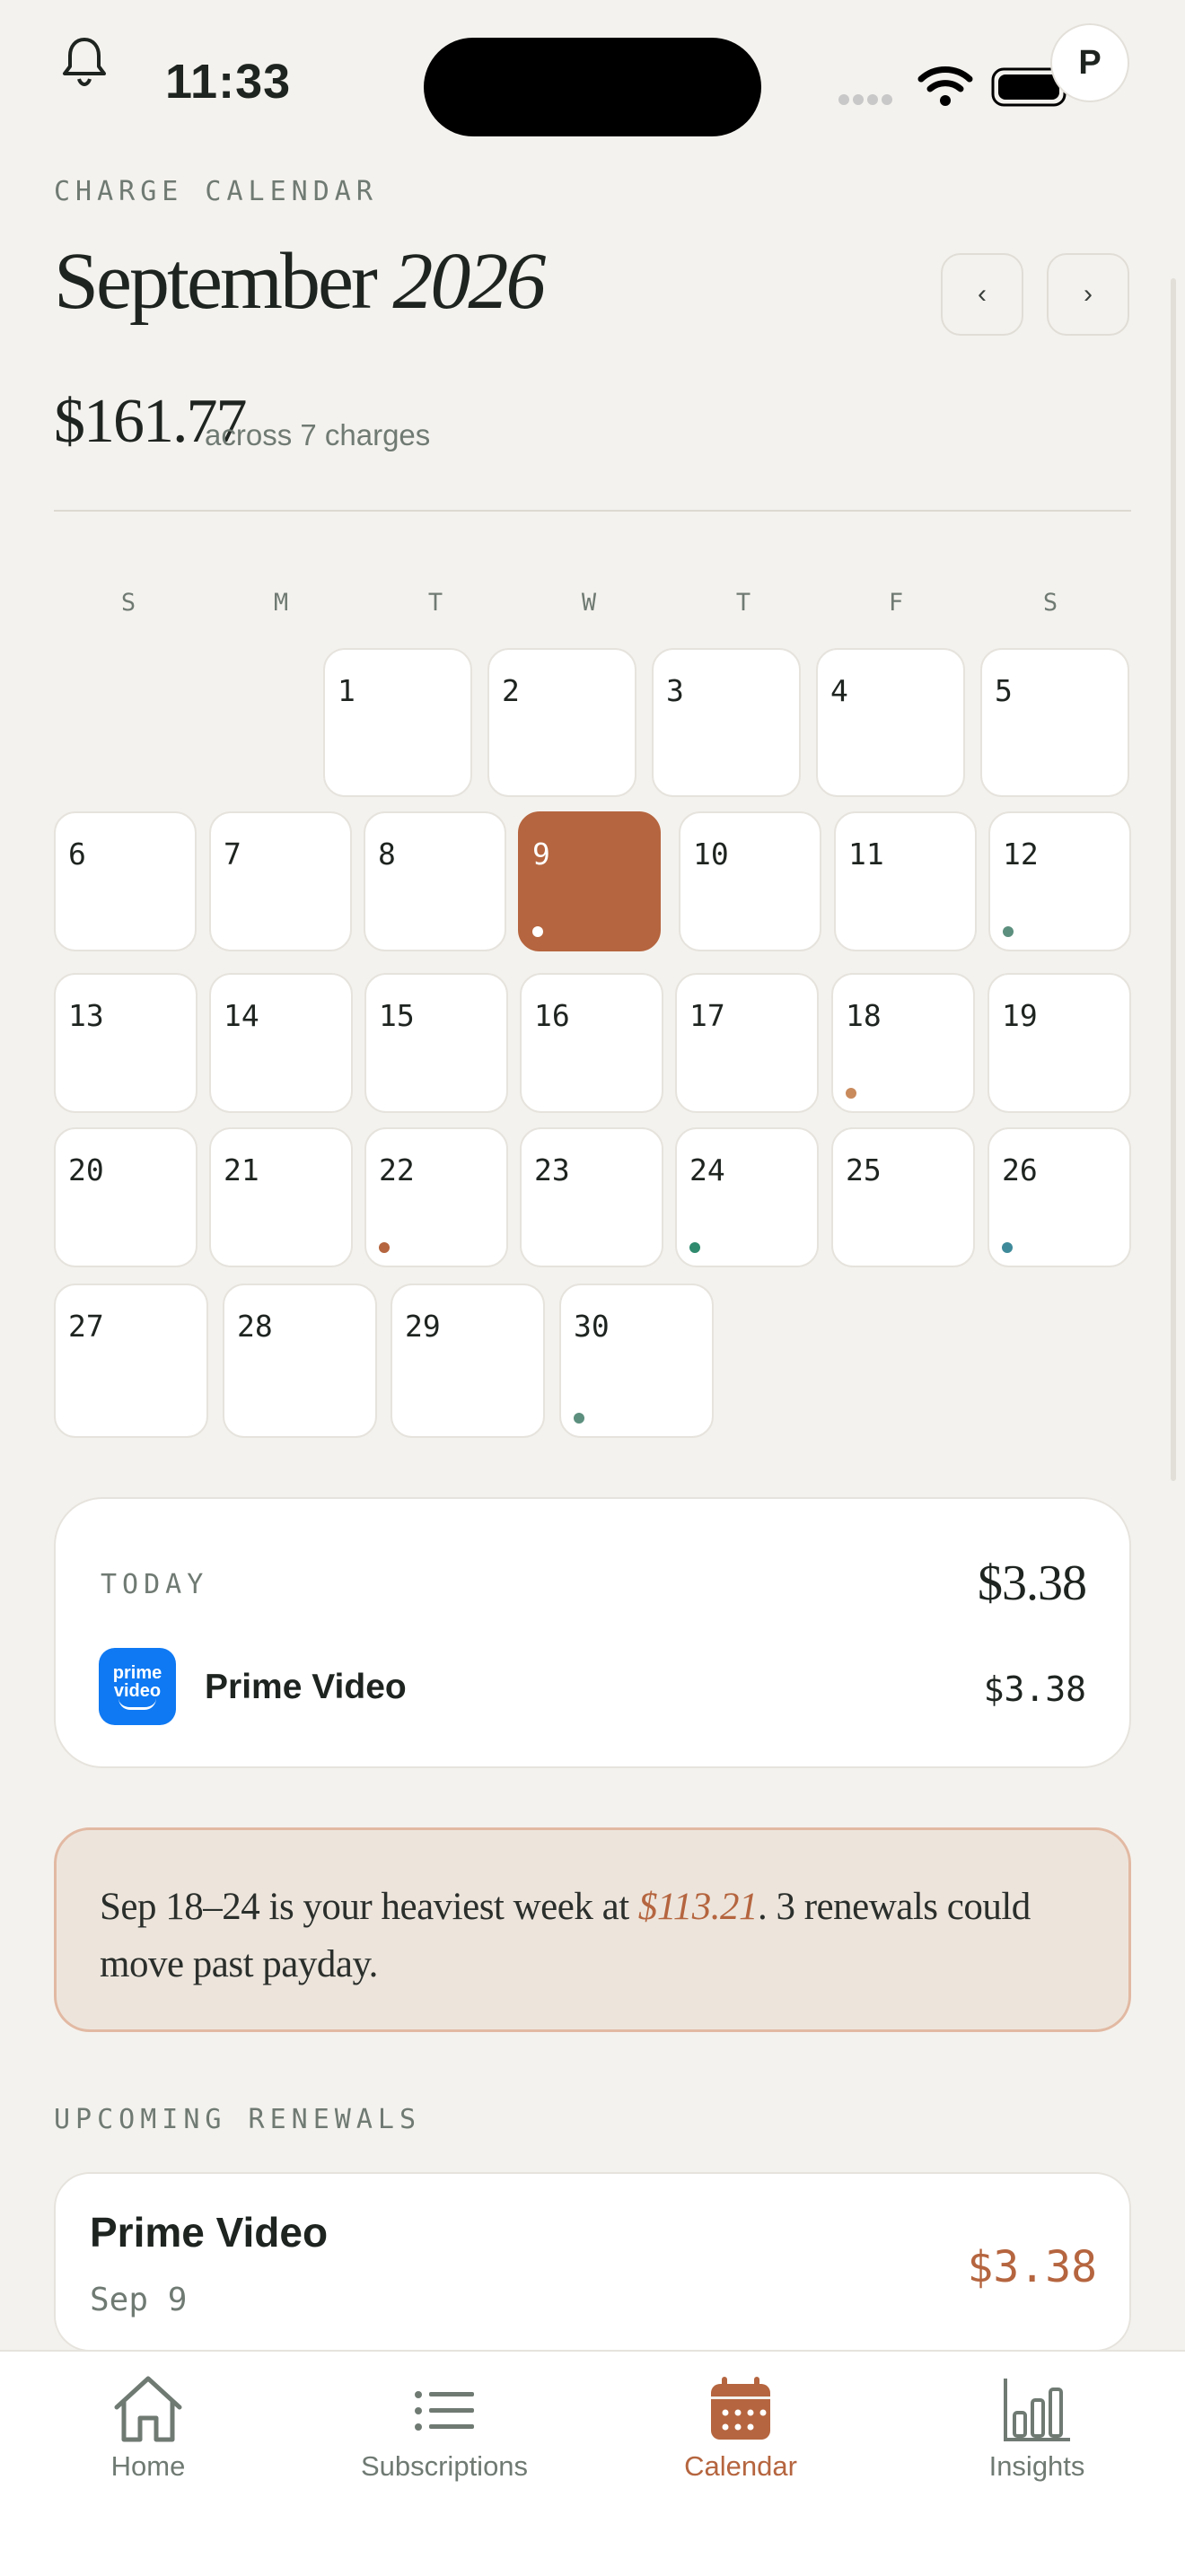  Describe the element at coordinates (238, 2119) in the screenshot. I see `upcoming-label: UPCOMING RENEWALS` at that location.